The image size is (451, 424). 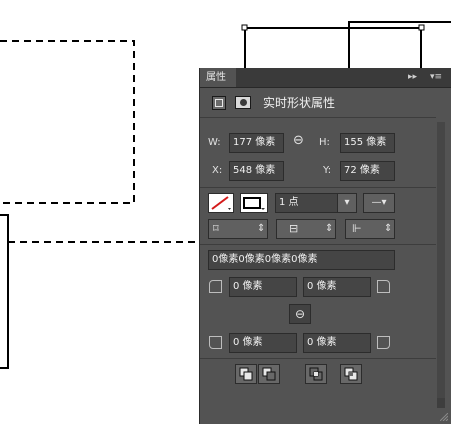 I want to click on resize-grip-icon, so click(x=444, y=417).